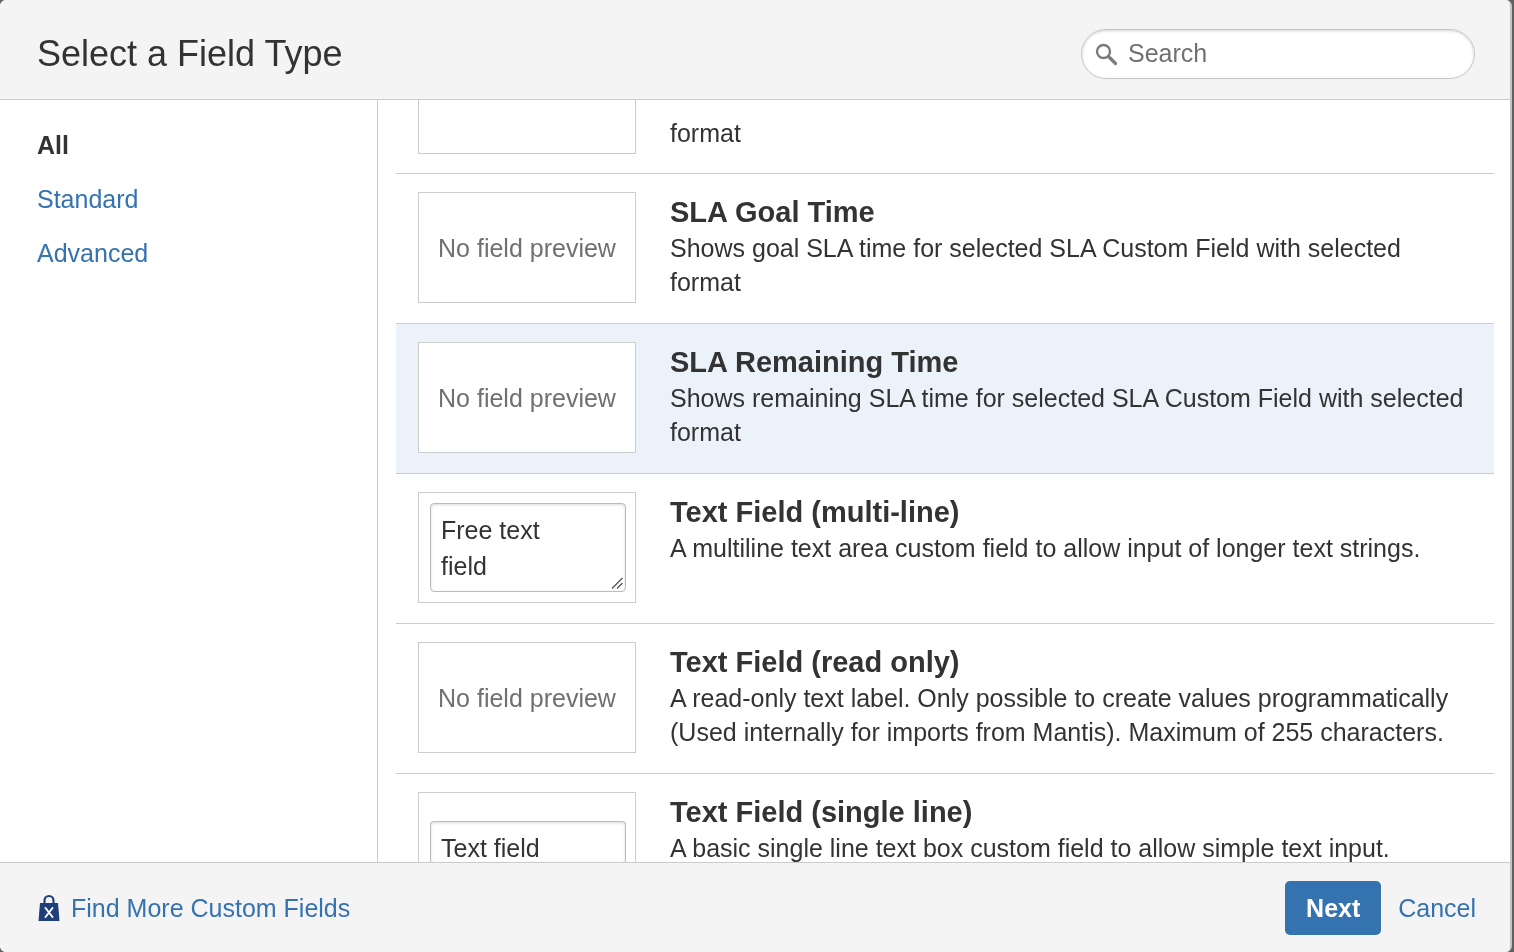  I want to click on sidebar-item: Standard, so click(88, 199).